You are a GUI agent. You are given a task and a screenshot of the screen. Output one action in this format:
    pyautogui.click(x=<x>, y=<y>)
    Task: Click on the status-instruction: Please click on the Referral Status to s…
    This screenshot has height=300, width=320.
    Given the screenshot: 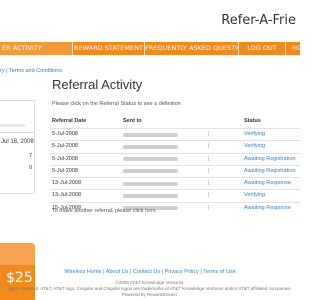 What is the action you would take?
    pyautogui.click(x=116, y=104)
    